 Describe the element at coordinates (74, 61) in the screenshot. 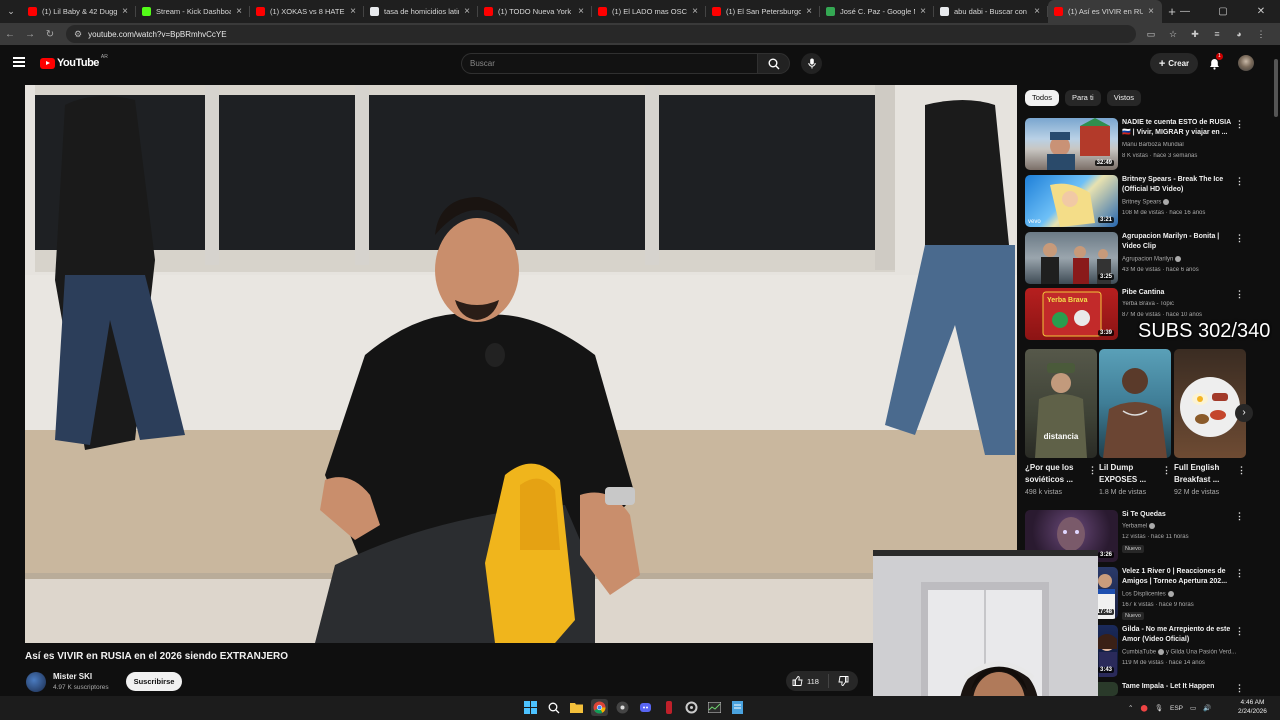

I see `youtube-logo: YouTube AR` at that location.